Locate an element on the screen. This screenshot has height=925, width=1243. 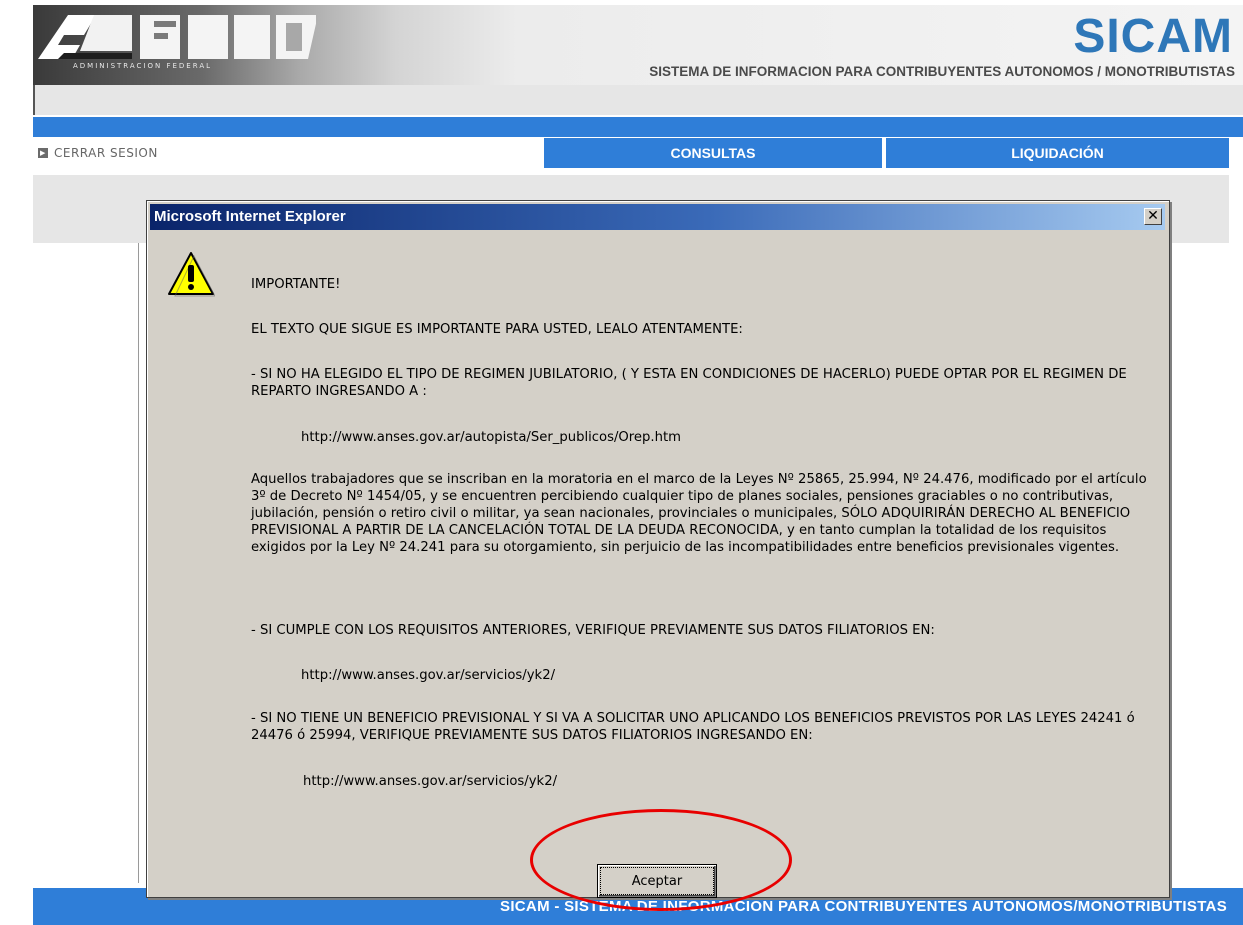
arrow-right-icon: ▶ is located at coordinates (43, 153).